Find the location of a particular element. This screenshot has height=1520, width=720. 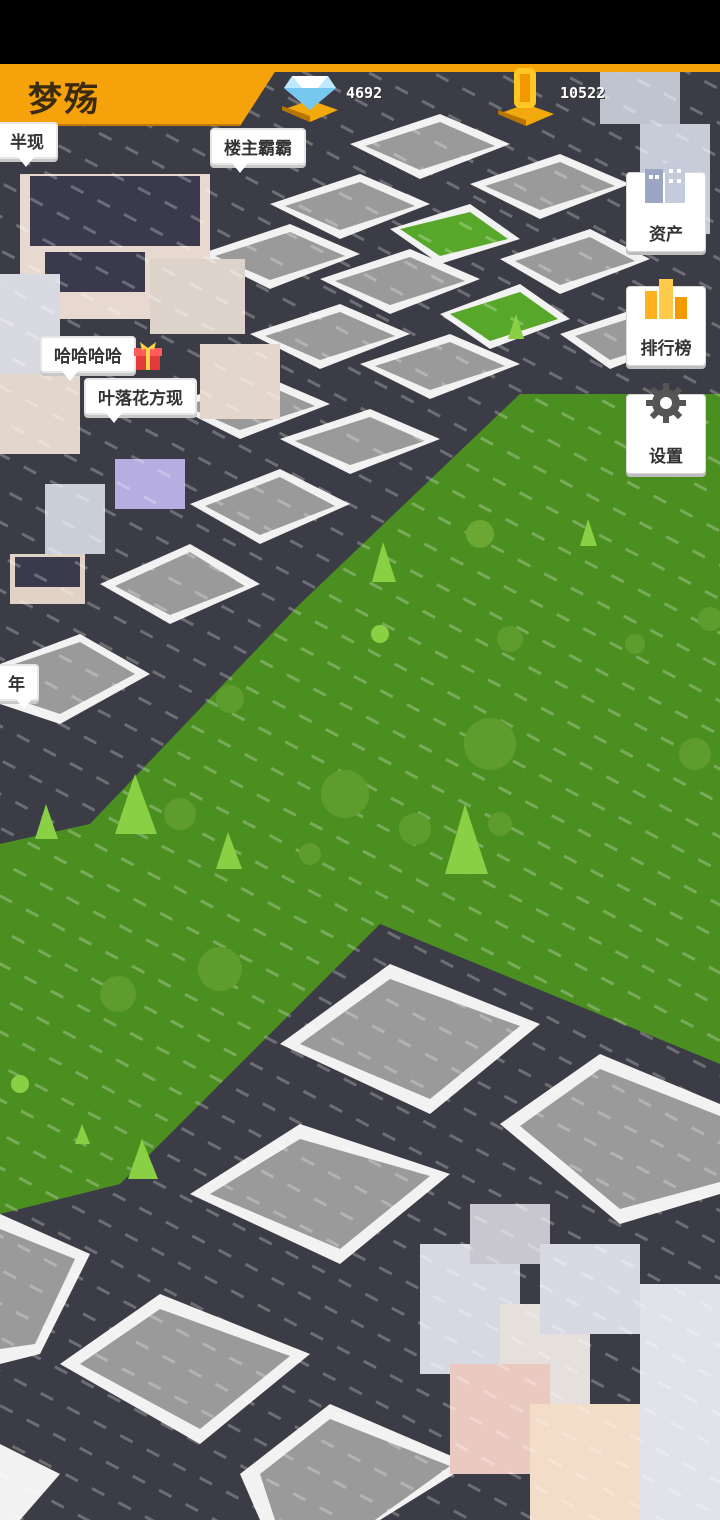

bubble-text: 年 is located at coordinates (16, 685).